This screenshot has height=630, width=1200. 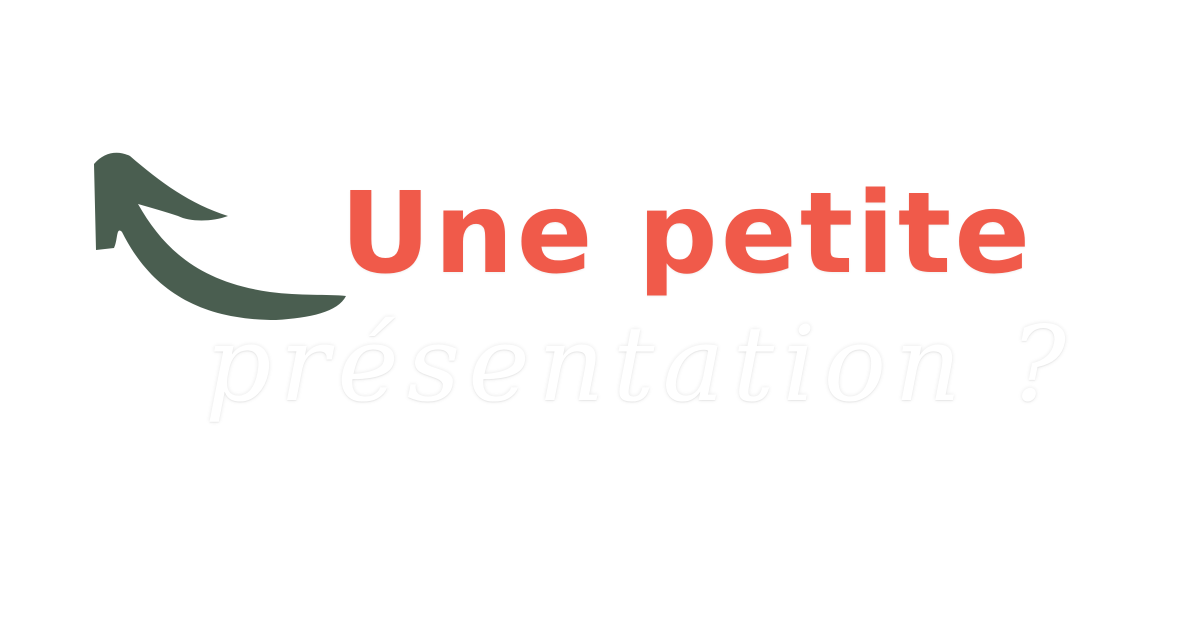 What do you see at coordinates (639, 364) in the screenshot?
I see `subline-text: présentation ?` at bounding box center [639, 364].